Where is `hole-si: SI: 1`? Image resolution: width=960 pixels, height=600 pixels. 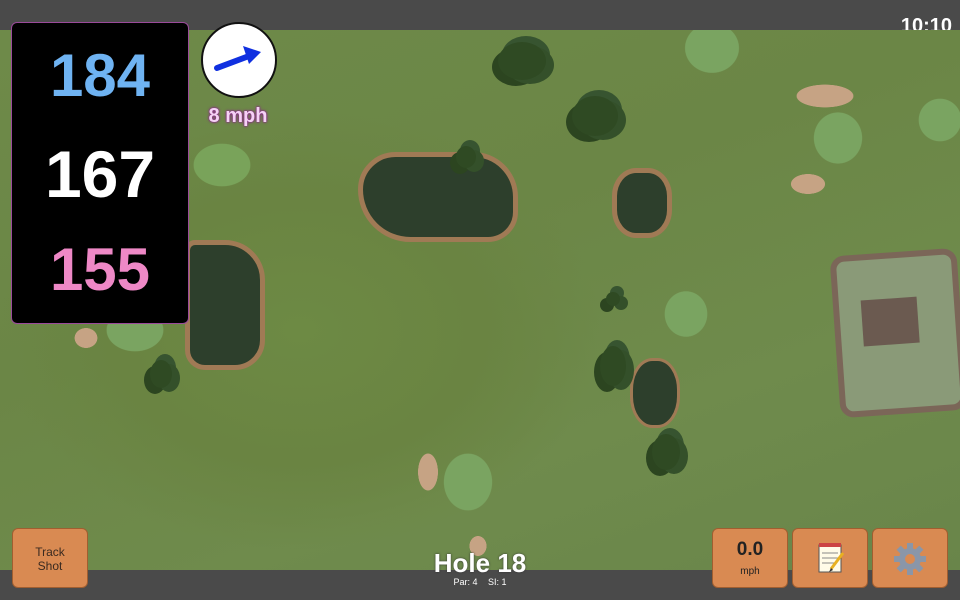 hole-si: SI: 1 is located at coordinates (497, 582).